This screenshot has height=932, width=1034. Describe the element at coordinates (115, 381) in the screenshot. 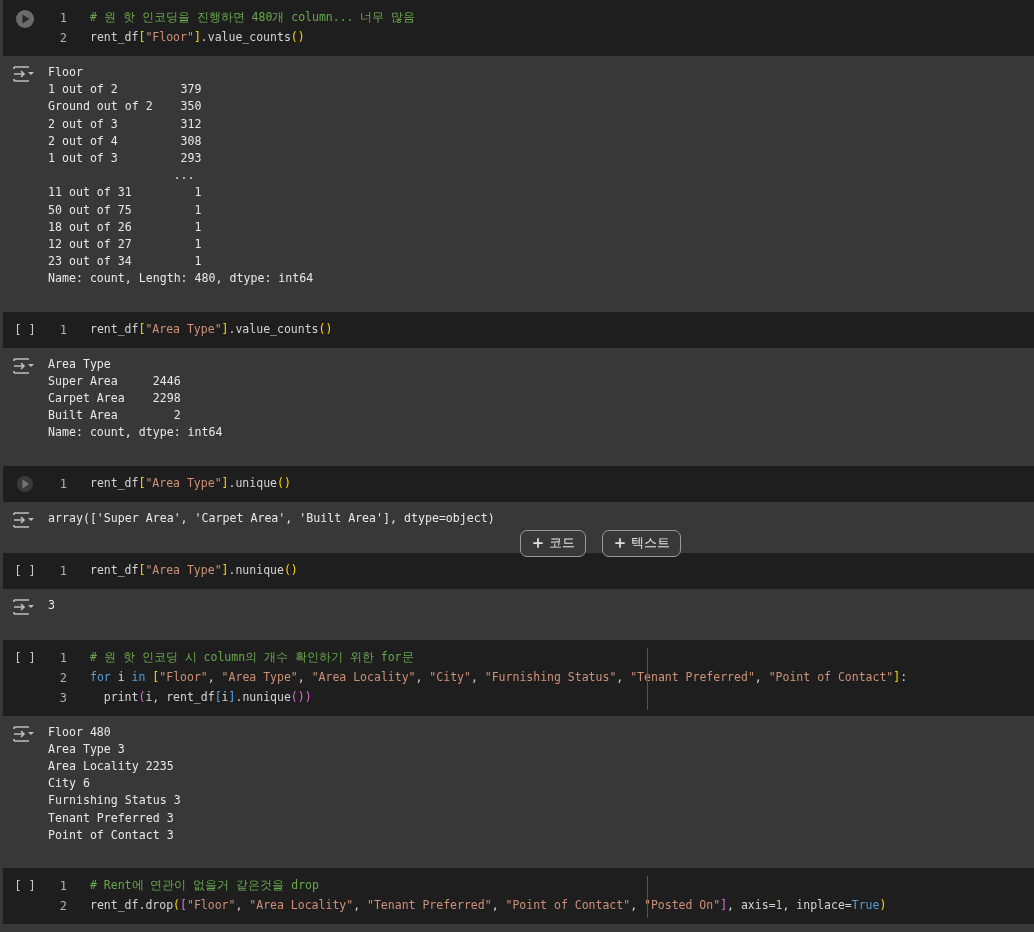

I see `output-line: Super Area 2446` at that location.